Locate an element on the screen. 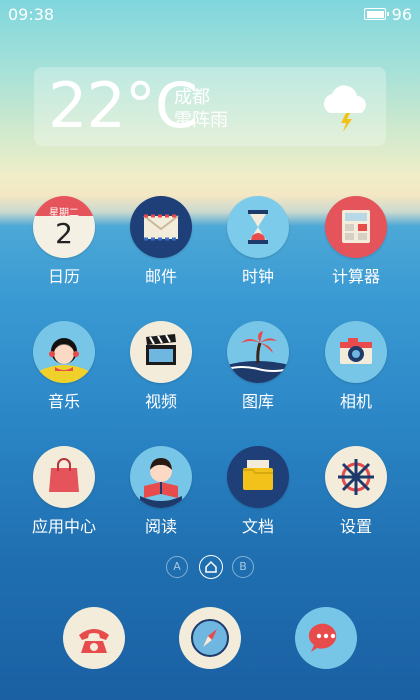 The image size is (420, 700). calculator-icon is located at coordinates (356, 227).